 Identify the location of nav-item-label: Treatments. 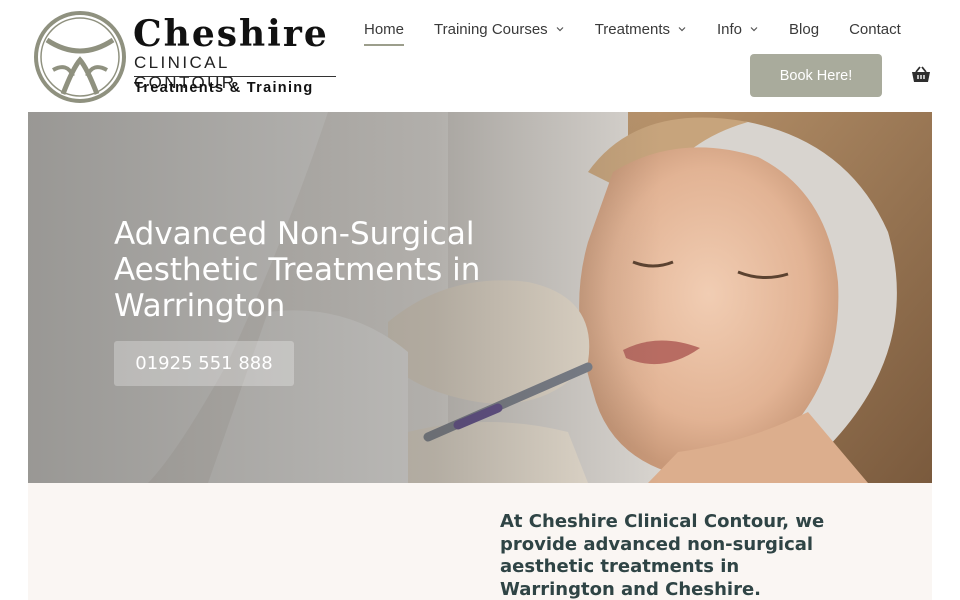
(632, 29).